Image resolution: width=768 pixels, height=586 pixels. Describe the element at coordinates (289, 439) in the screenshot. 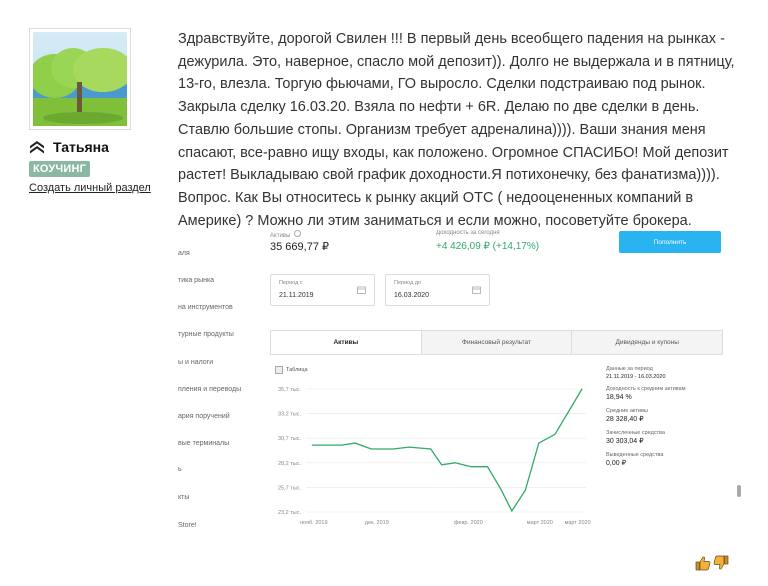

I see `y-tick-label: 30,7 тыс.` at that location.